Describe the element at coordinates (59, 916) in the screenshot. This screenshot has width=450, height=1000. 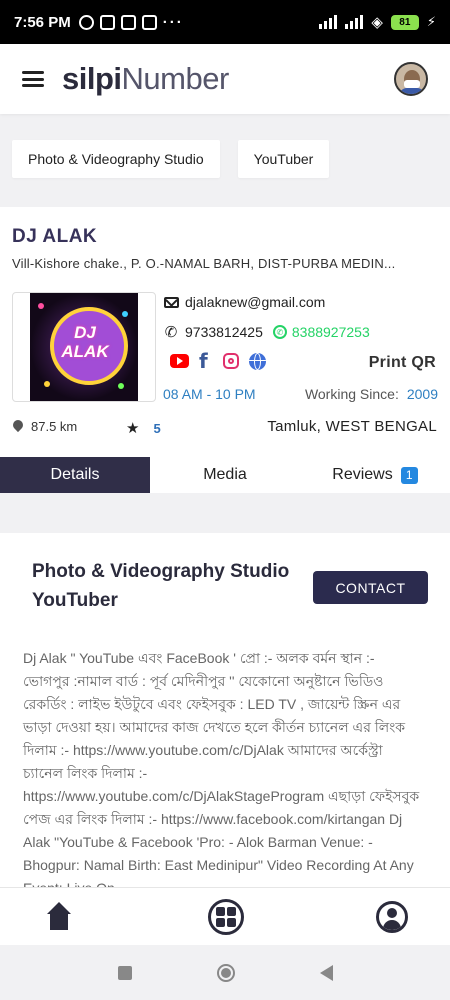
I see `home-icon` at that location.